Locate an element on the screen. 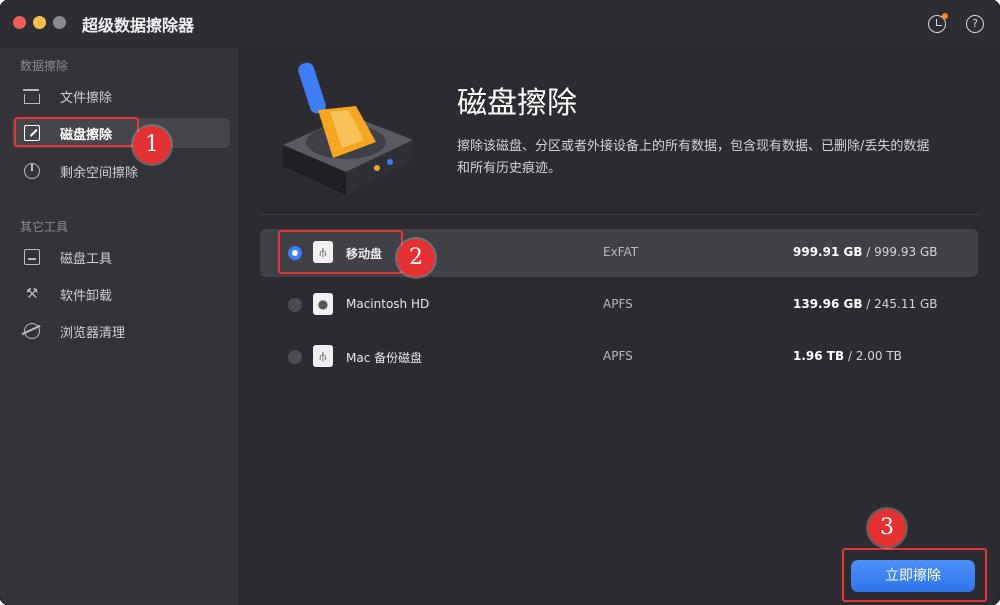 The height and width of the screenshot is (605, 1000). disk-used: 1.96 TB is located at coordinates (819, 356).